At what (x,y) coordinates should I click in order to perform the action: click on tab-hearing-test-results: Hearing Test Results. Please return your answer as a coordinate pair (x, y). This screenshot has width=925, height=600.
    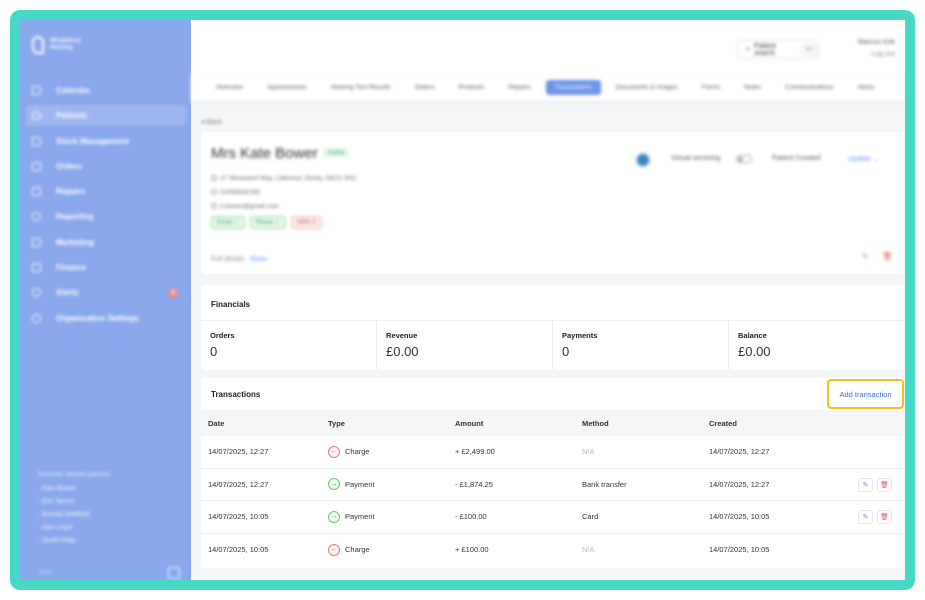
    Looking at the image, I should click on (361, 87).